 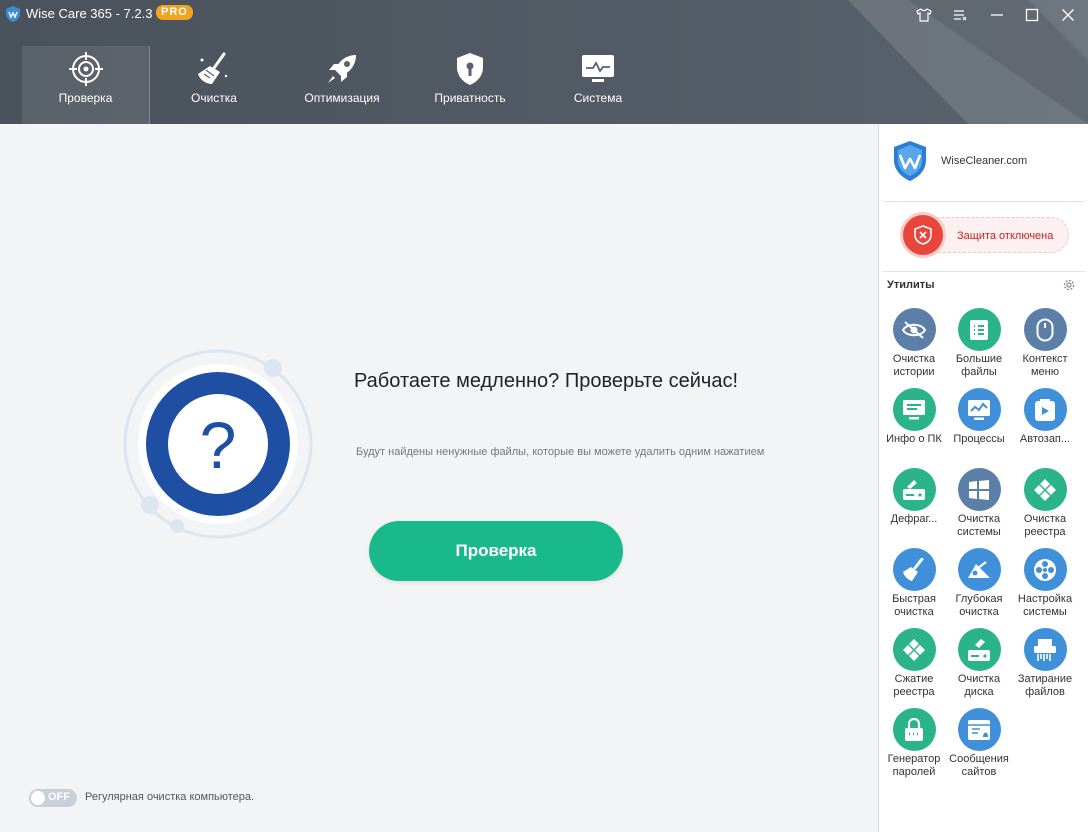 I want to click on tool-label: Очистка реестра, so click(x=1045, y=525).